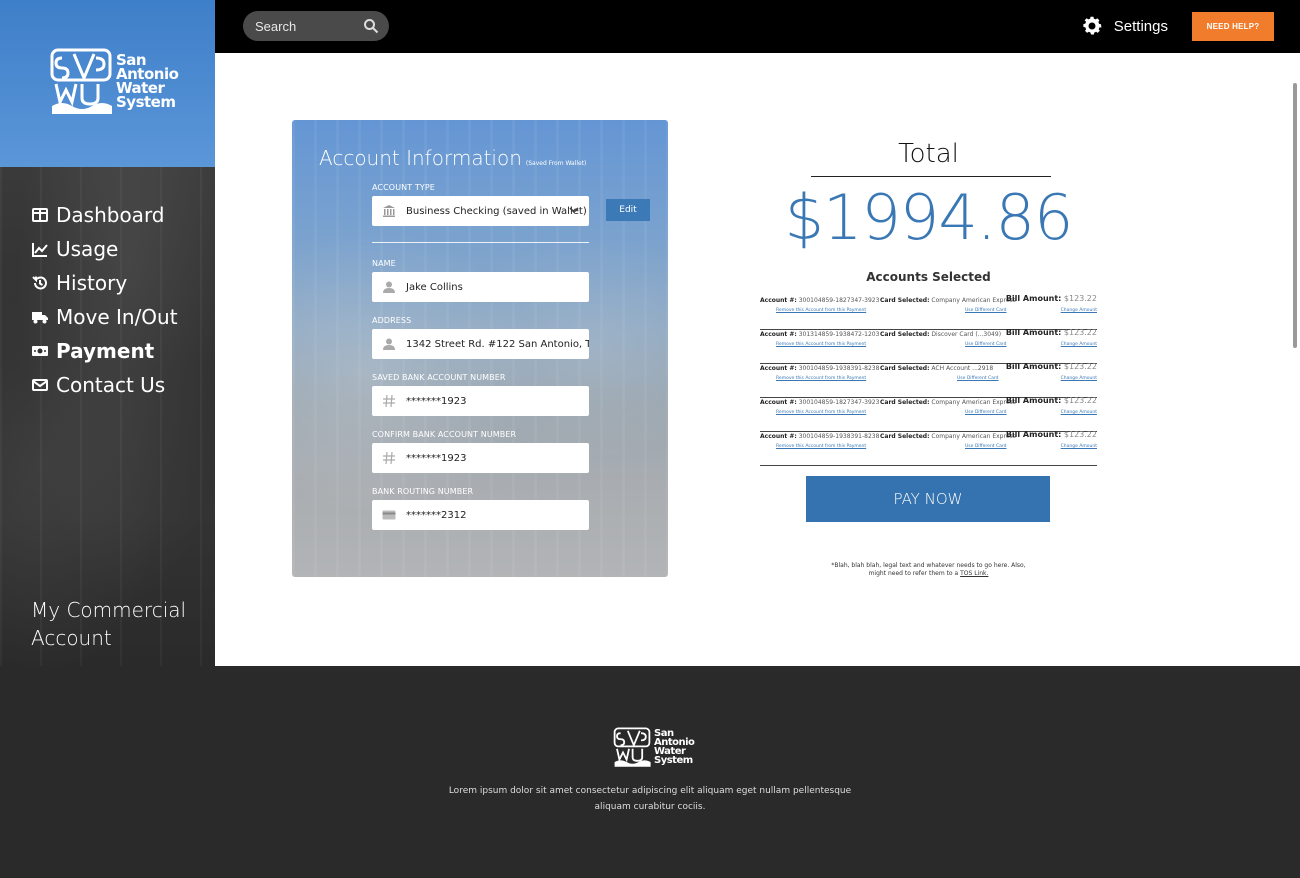  What do you see at coordinates (92, 283) in the screenshot?
I see `sidebar-item-label: History` at bounding box center [92, 283].